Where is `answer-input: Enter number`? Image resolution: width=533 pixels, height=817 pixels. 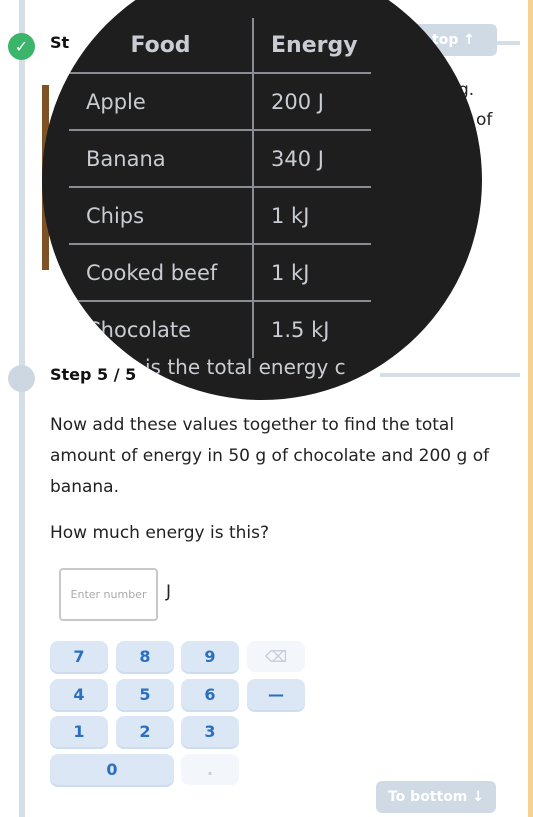 answer-input: Enter number is located at coordinates (108, 594).